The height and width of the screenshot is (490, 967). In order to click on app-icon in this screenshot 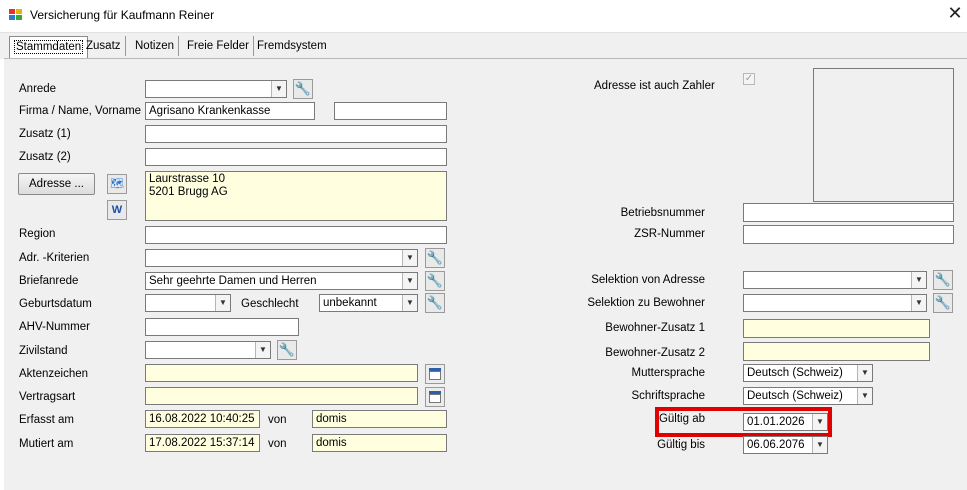, I will do `click(16, 15)`.